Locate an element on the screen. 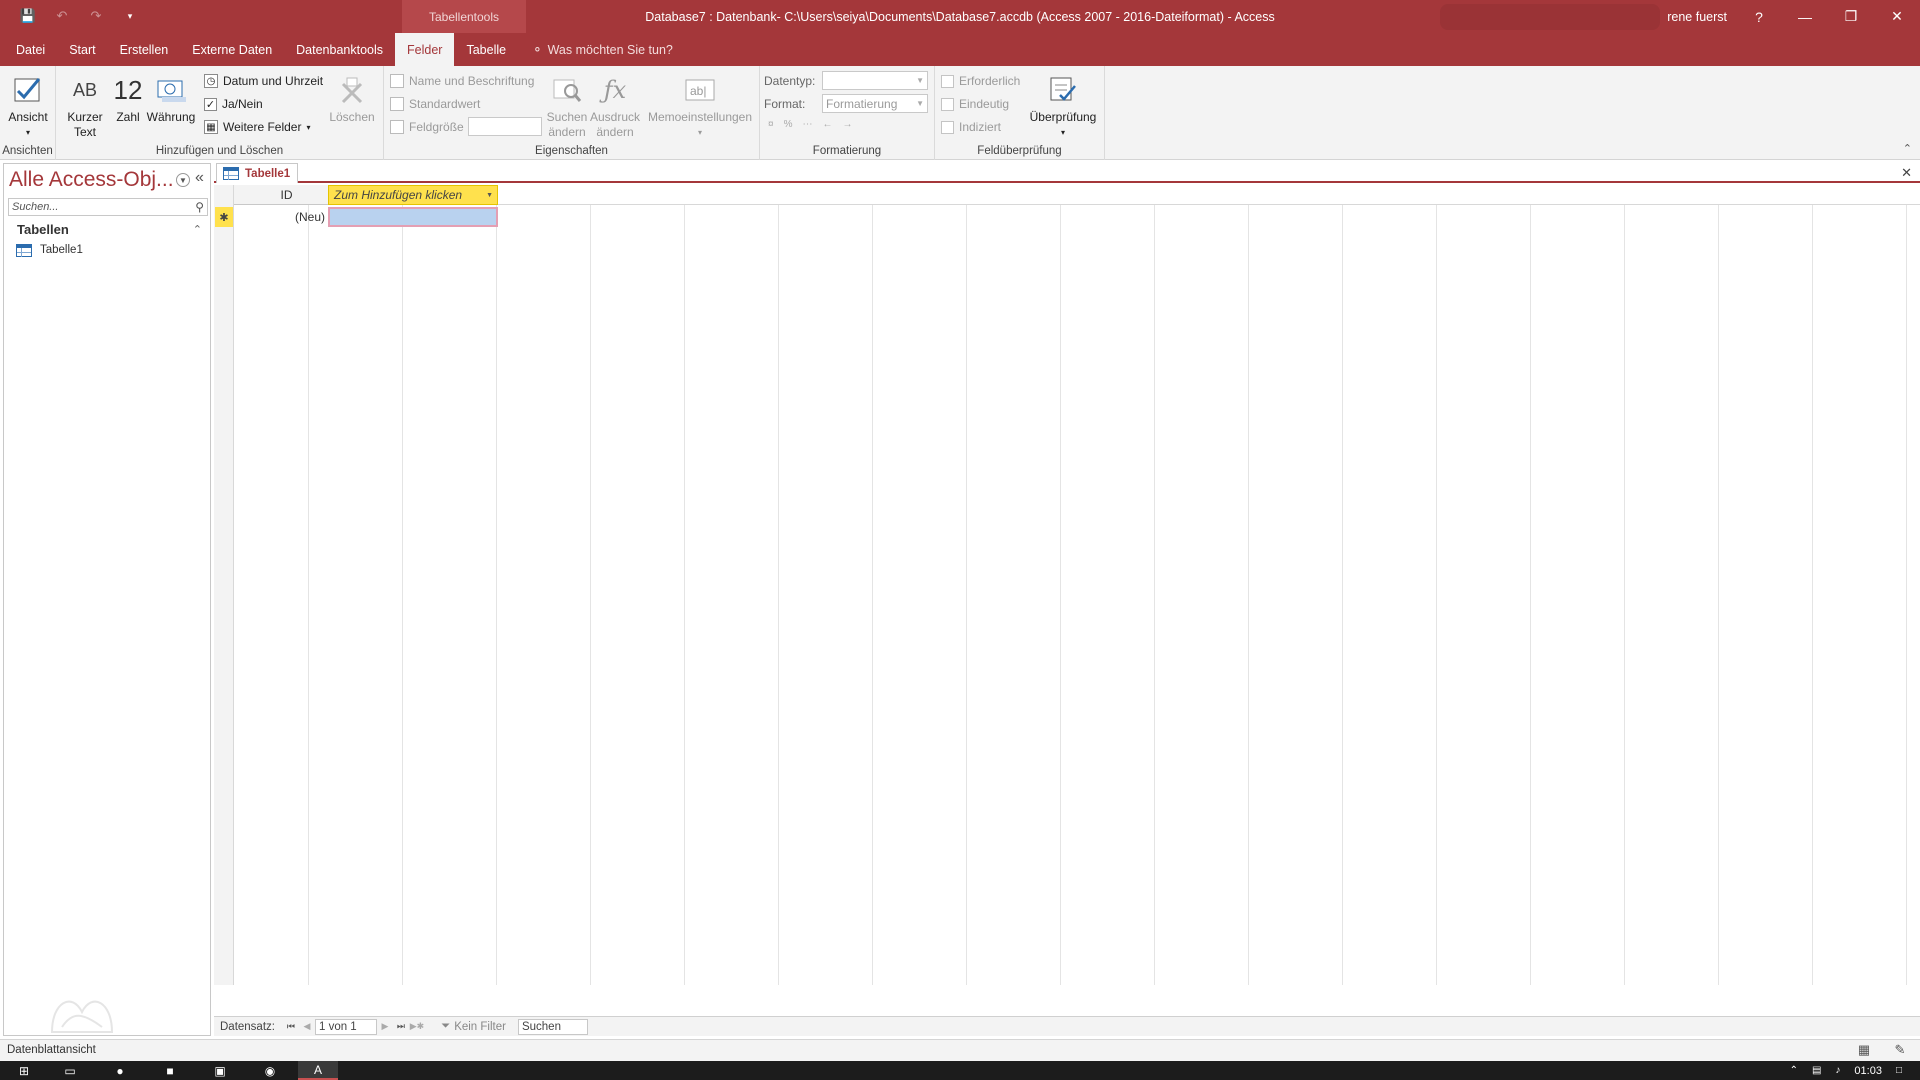 This screenshot has width=1920, height=1080. cell-new-id: (Neu) is located at coordinates (281, 217).